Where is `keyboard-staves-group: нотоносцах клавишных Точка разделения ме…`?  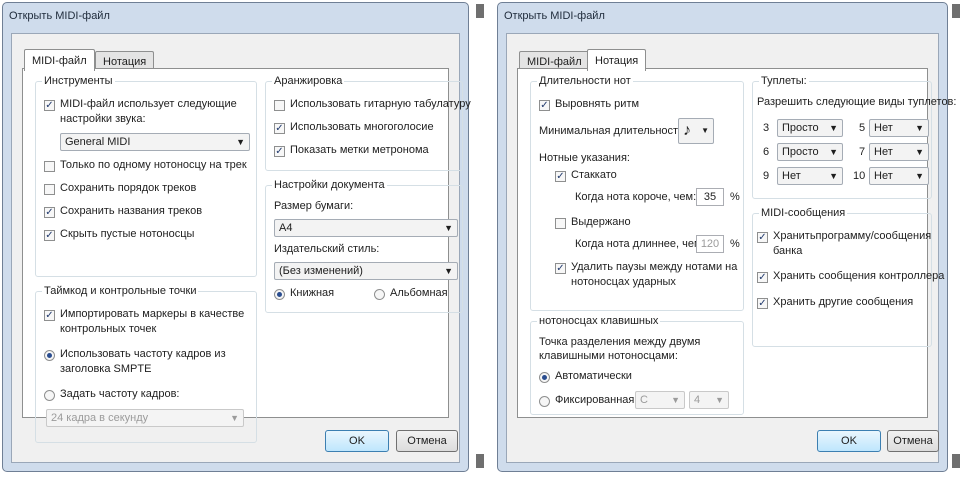
keyboard-staves-group: нотоносцах клавишных Точка разделения ме… is located at coordinates (637, 365).